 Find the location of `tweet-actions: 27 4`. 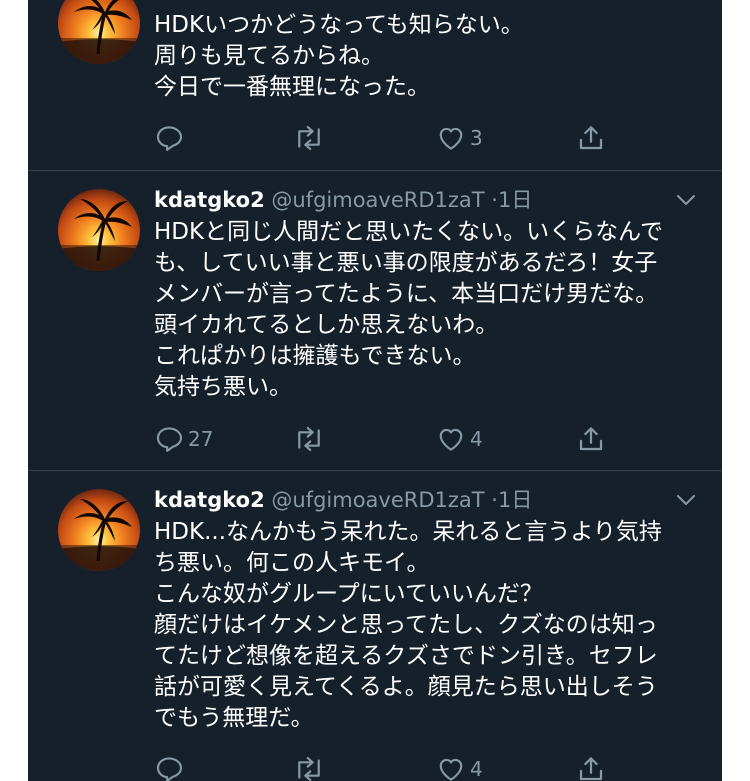

tweet-actions: 27 4 is located at coordinates (394, 439).